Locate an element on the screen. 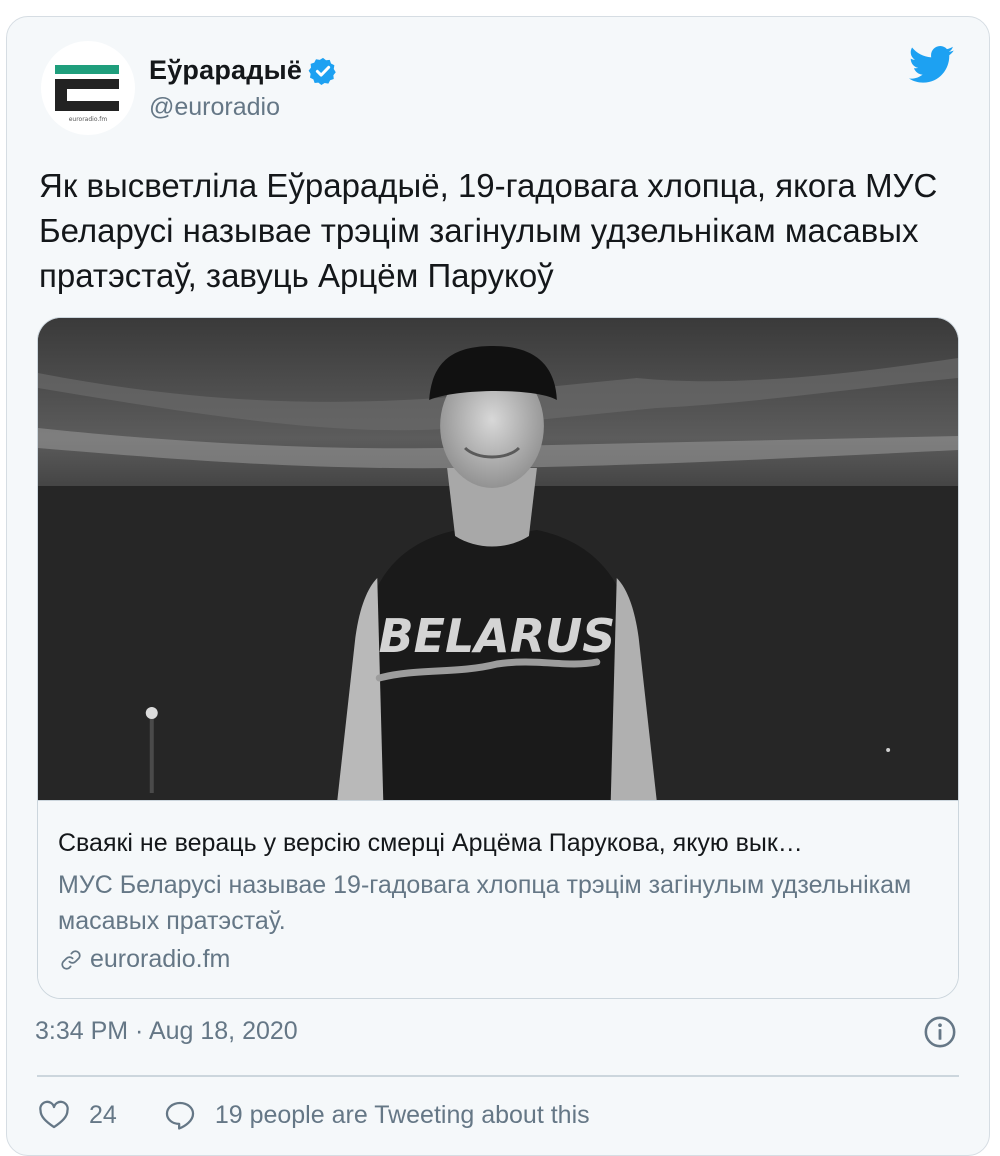 This screenshot has width=1000, height=1156. conversation-text: 19 people are Tweeting about this is located at coordinates (402, 1115).